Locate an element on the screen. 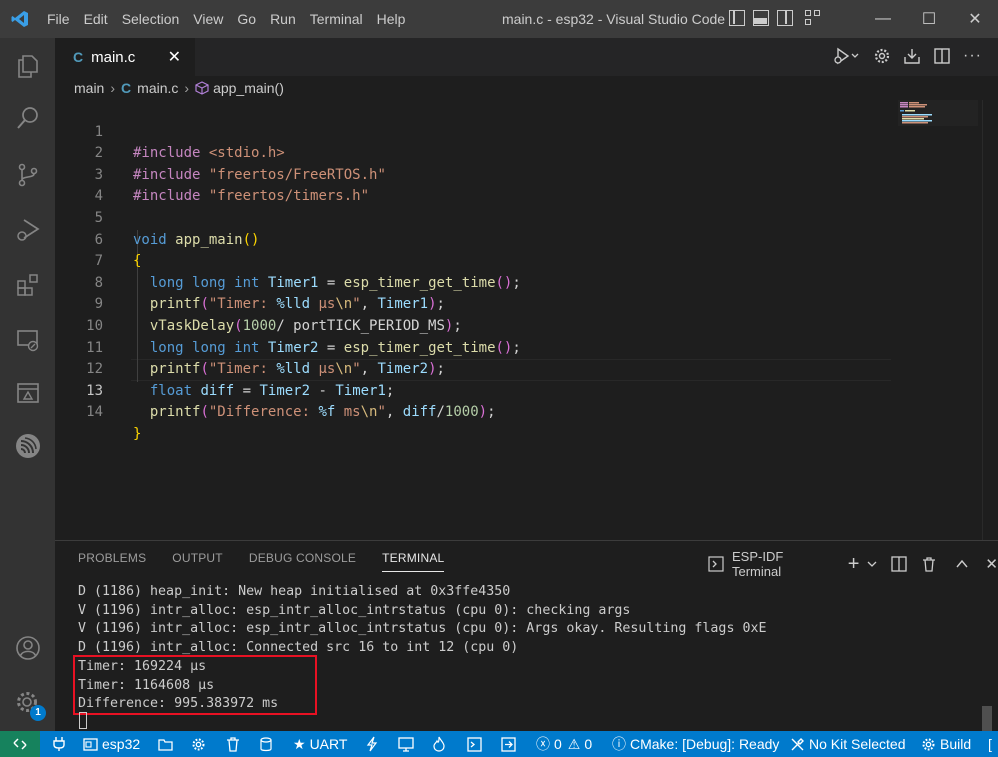 Image resolution: width=998 pixels, height=757 pixels. code-line: 8 printf("Timer: %lld µs\n", Timer1); is located at coordinates (526, 282).